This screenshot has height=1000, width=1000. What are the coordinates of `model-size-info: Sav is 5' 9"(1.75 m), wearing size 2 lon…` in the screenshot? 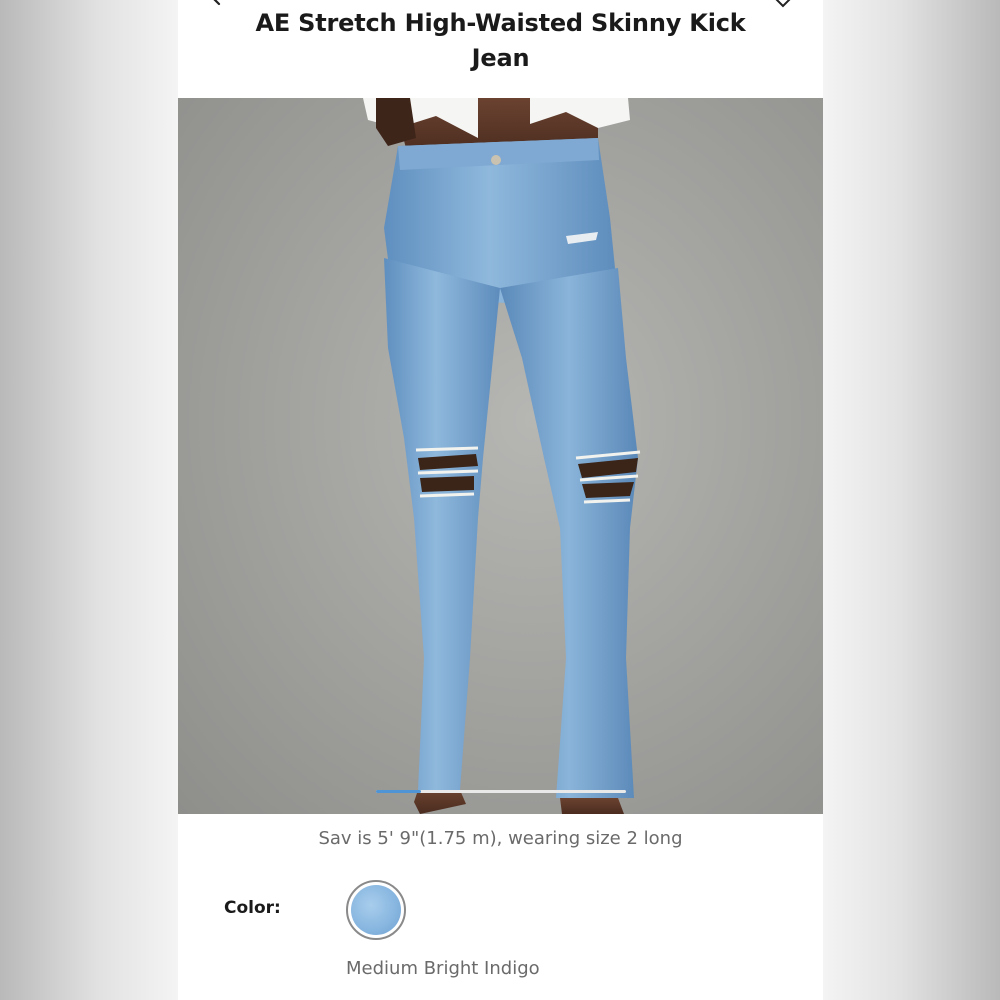 It's located at (500, 838).